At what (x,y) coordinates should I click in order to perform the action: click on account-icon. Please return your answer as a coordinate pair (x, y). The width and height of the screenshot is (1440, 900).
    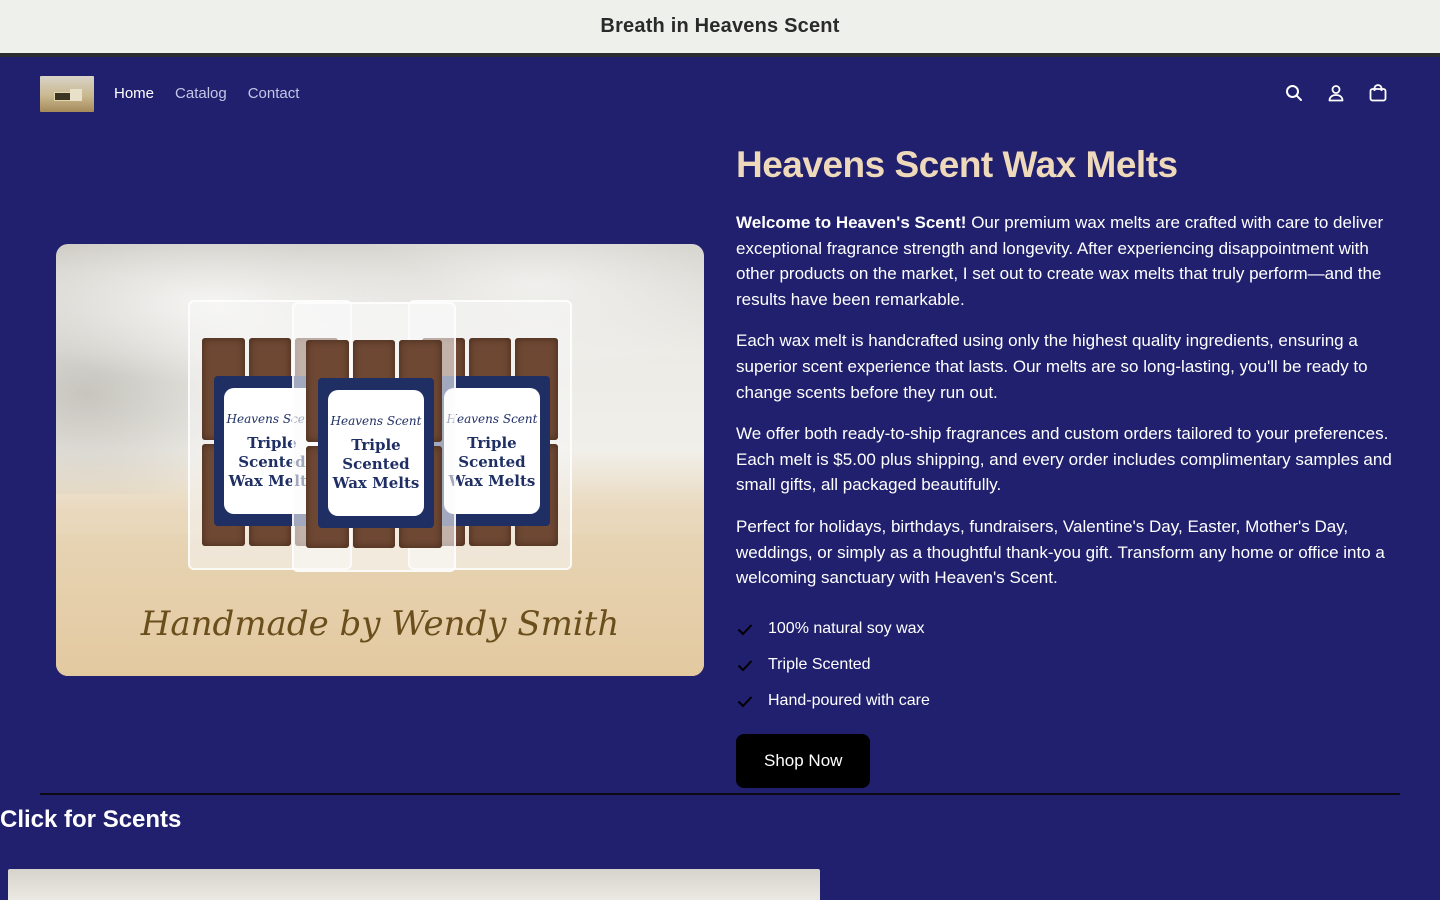
    Looking at the image, I should click on (1336, 93).